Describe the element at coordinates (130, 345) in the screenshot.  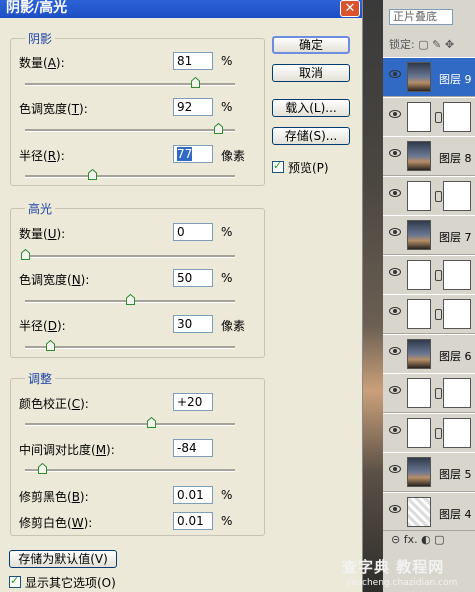
I see `highlight-radius-slider` at that location.